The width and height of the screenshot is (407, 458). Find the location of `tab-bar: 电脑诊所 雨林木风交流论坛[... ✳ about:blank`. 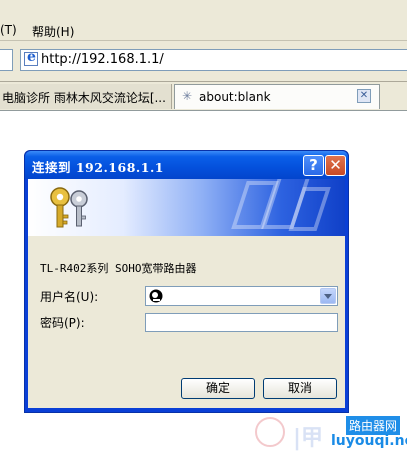

tab-bar: 电脑诊所 雨林木风交流论坛[... ✳ about:blank is located at coordinates (203, 96).